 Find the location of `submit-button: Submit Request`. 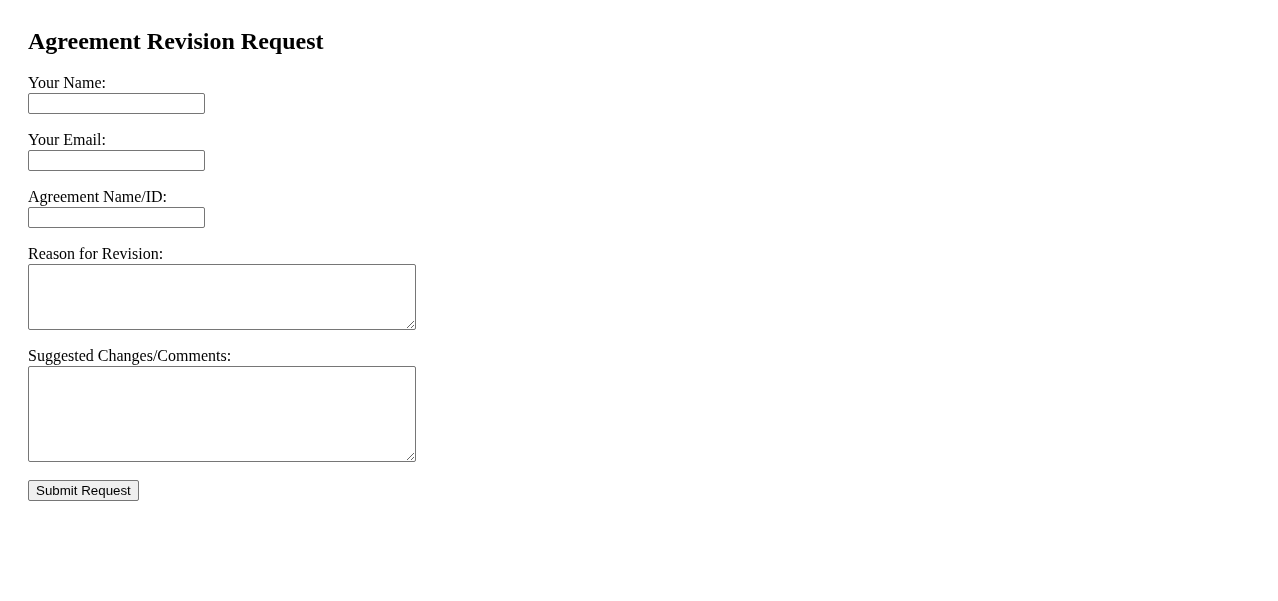

submit-button: Submit Request is located at coordinates (83, 490).